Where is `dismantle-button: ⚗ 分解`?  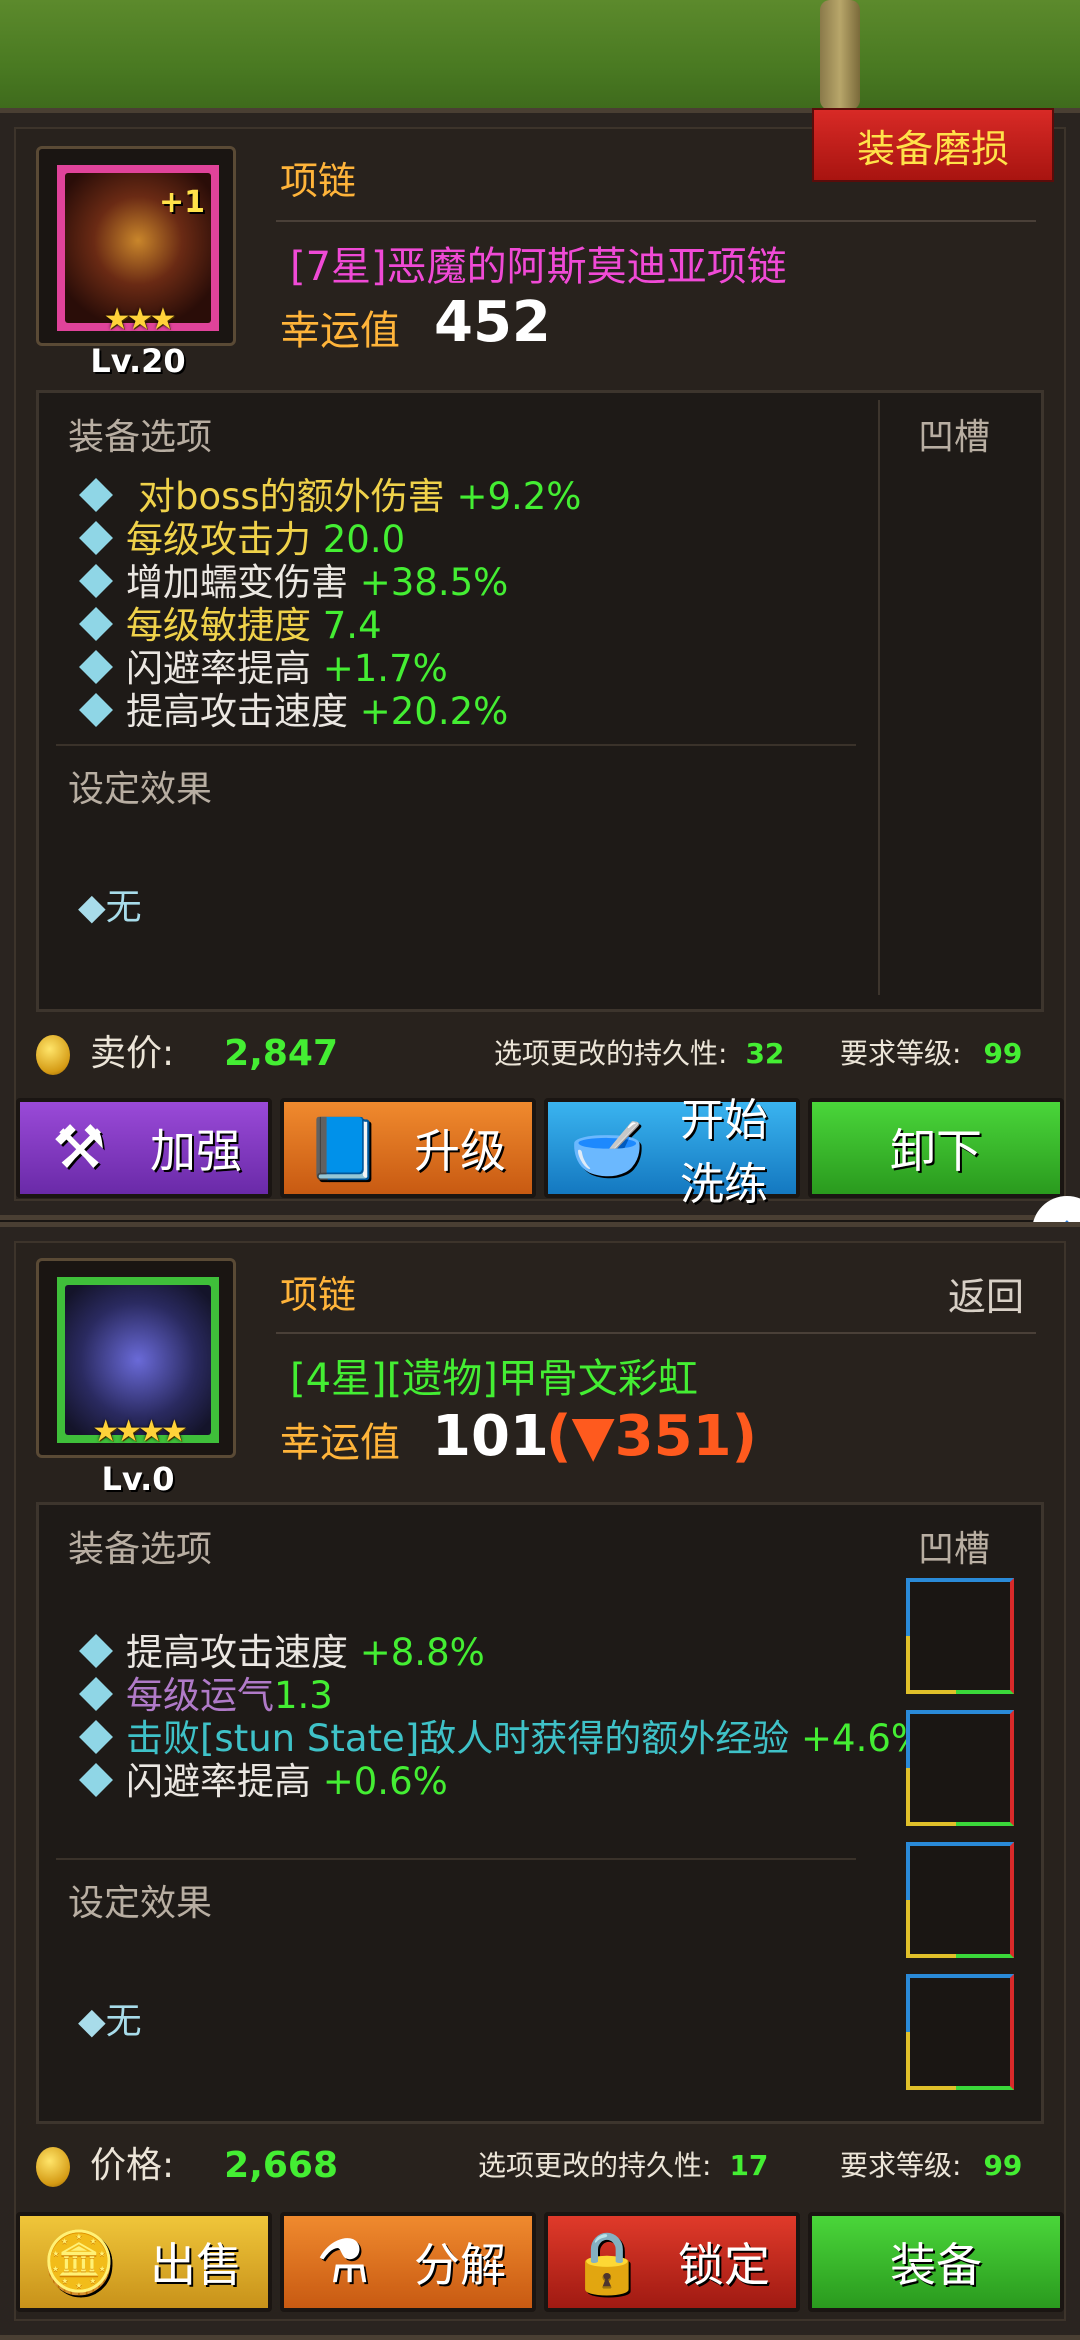 dismantle-button: ⚗ 分解 is located at coordinates (408, 2262).